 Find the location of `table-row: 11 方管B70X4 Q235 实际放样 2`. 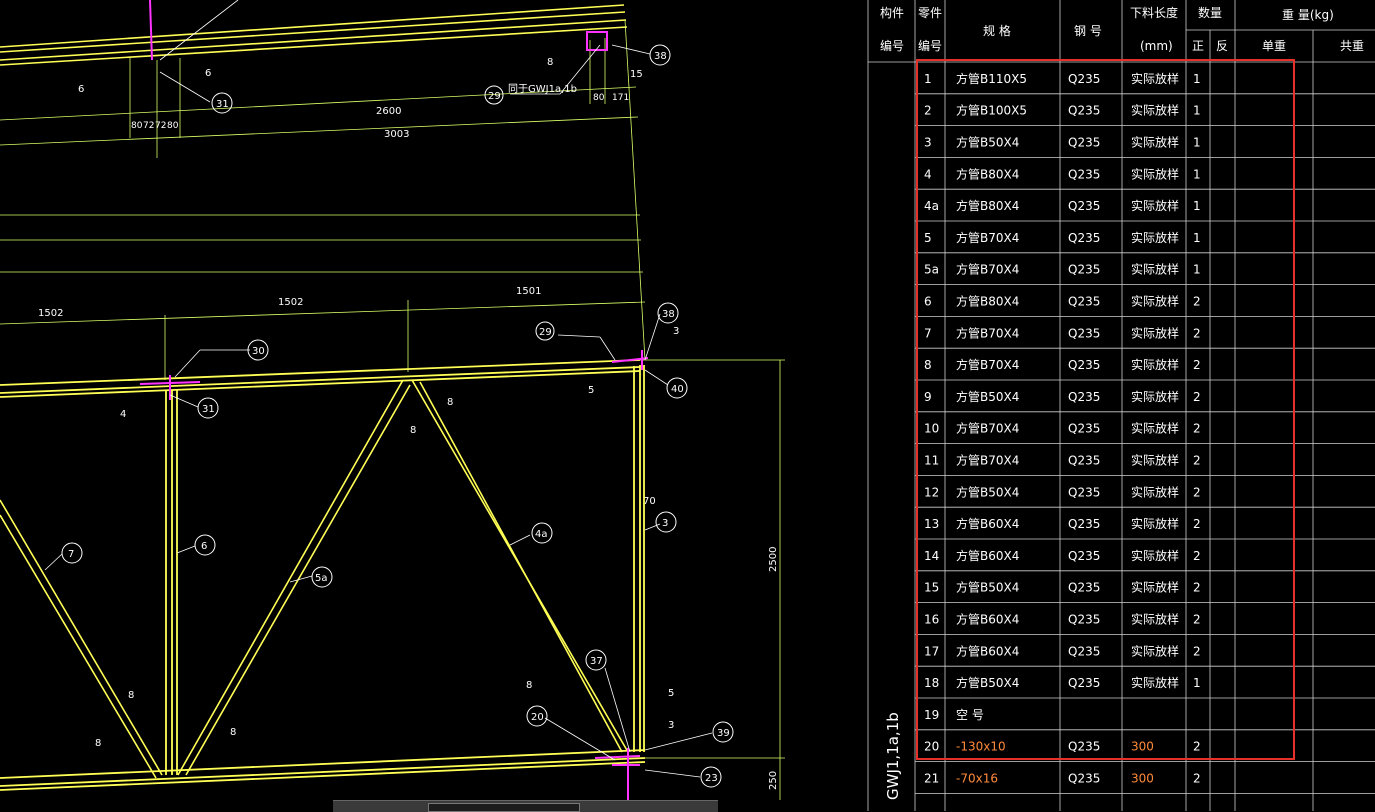

table-row: 11 方管B70X4 Q235 实际放样 2 is located at coordinates (1062, 460).